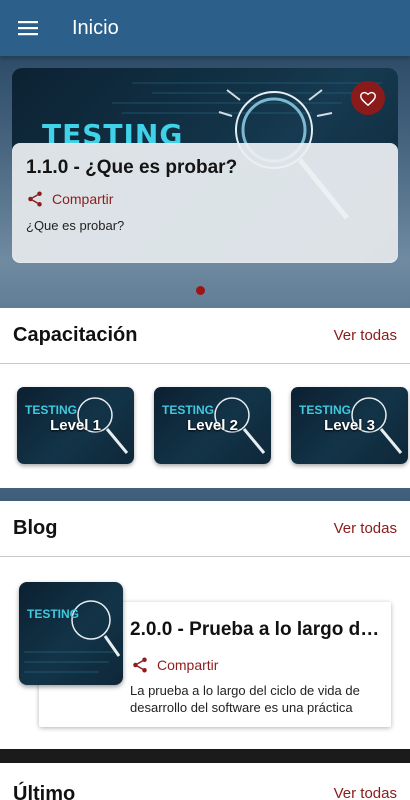 This screenshot has height=800, width=410. Describe the element at coordinates (365, 528) in the screenshot. I see `blog-see-all-link: Ver todas` at that location.